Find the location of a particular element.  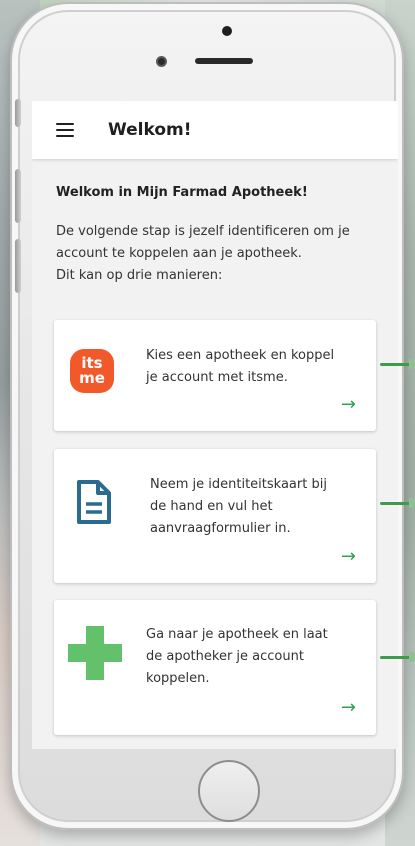

app-bar: Welkom! is located at coordinates (215, 130).